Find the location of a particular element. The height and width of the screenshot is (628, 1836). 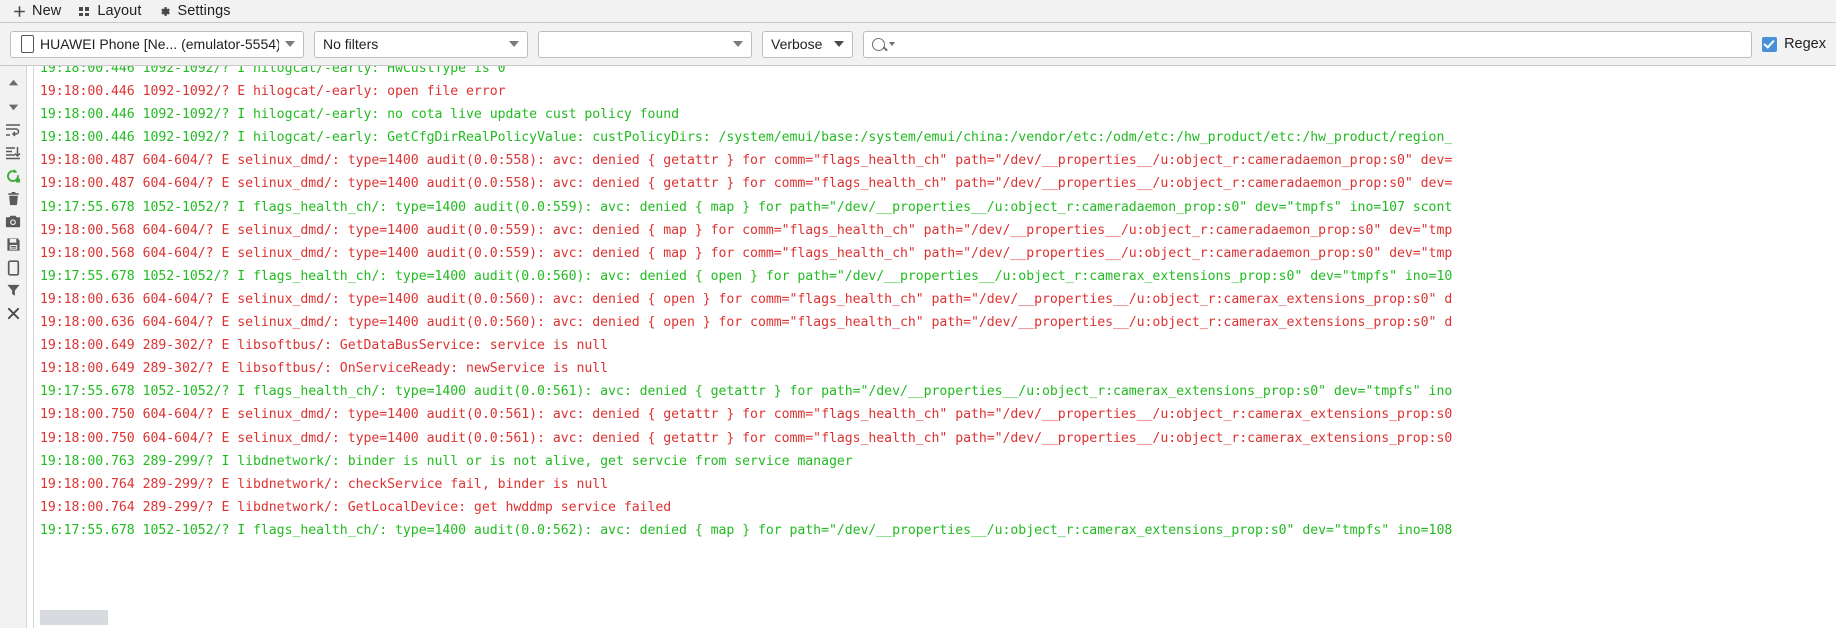

scroll-to-end-icon is located at coordinates (13, 152).